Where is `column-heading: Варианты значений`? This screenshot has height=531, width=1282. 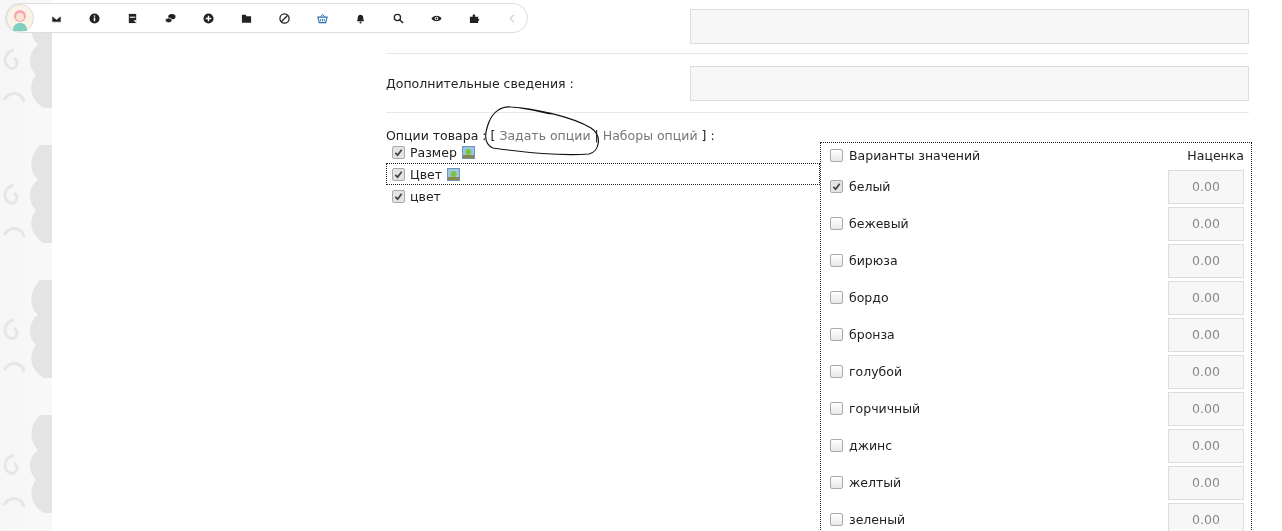 column-heading: Варианты значений is located at coordinates (915, 155).